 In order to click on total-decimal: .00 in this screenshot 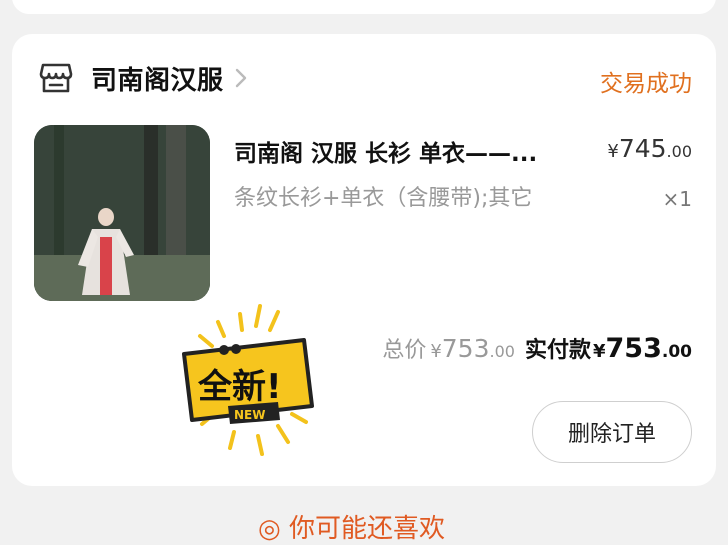, I will do `click(502, 351)`.